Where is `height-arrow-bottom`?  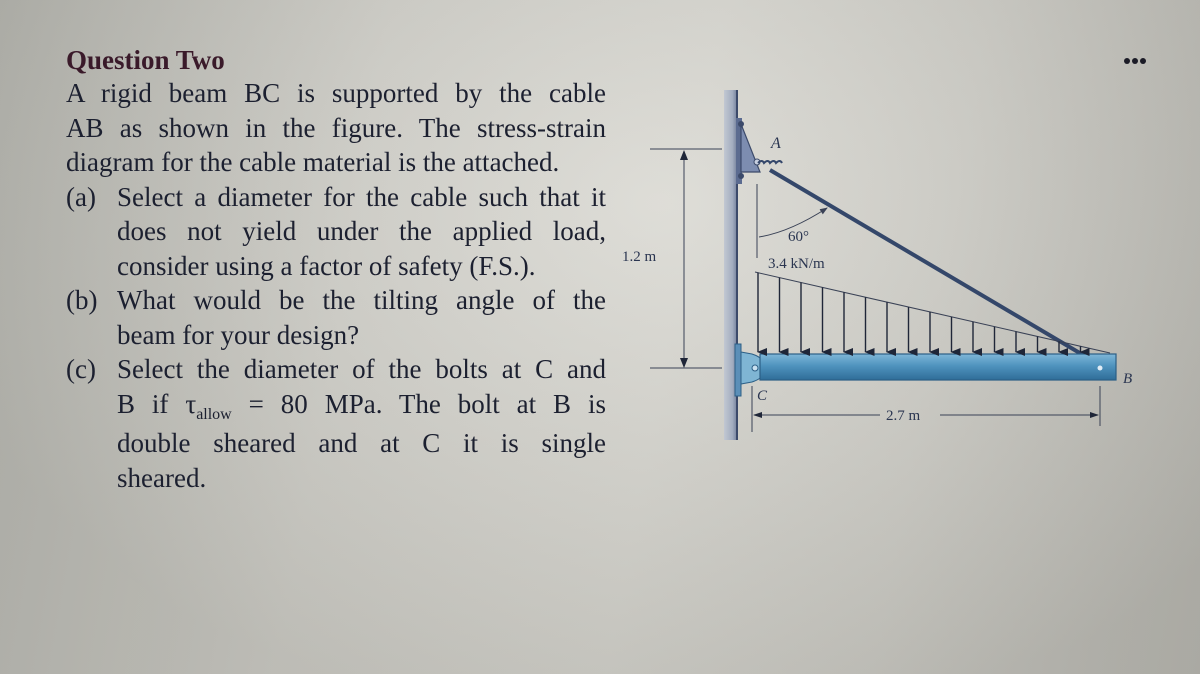 height-arrow-bottom is located at coordinates (684, 363).